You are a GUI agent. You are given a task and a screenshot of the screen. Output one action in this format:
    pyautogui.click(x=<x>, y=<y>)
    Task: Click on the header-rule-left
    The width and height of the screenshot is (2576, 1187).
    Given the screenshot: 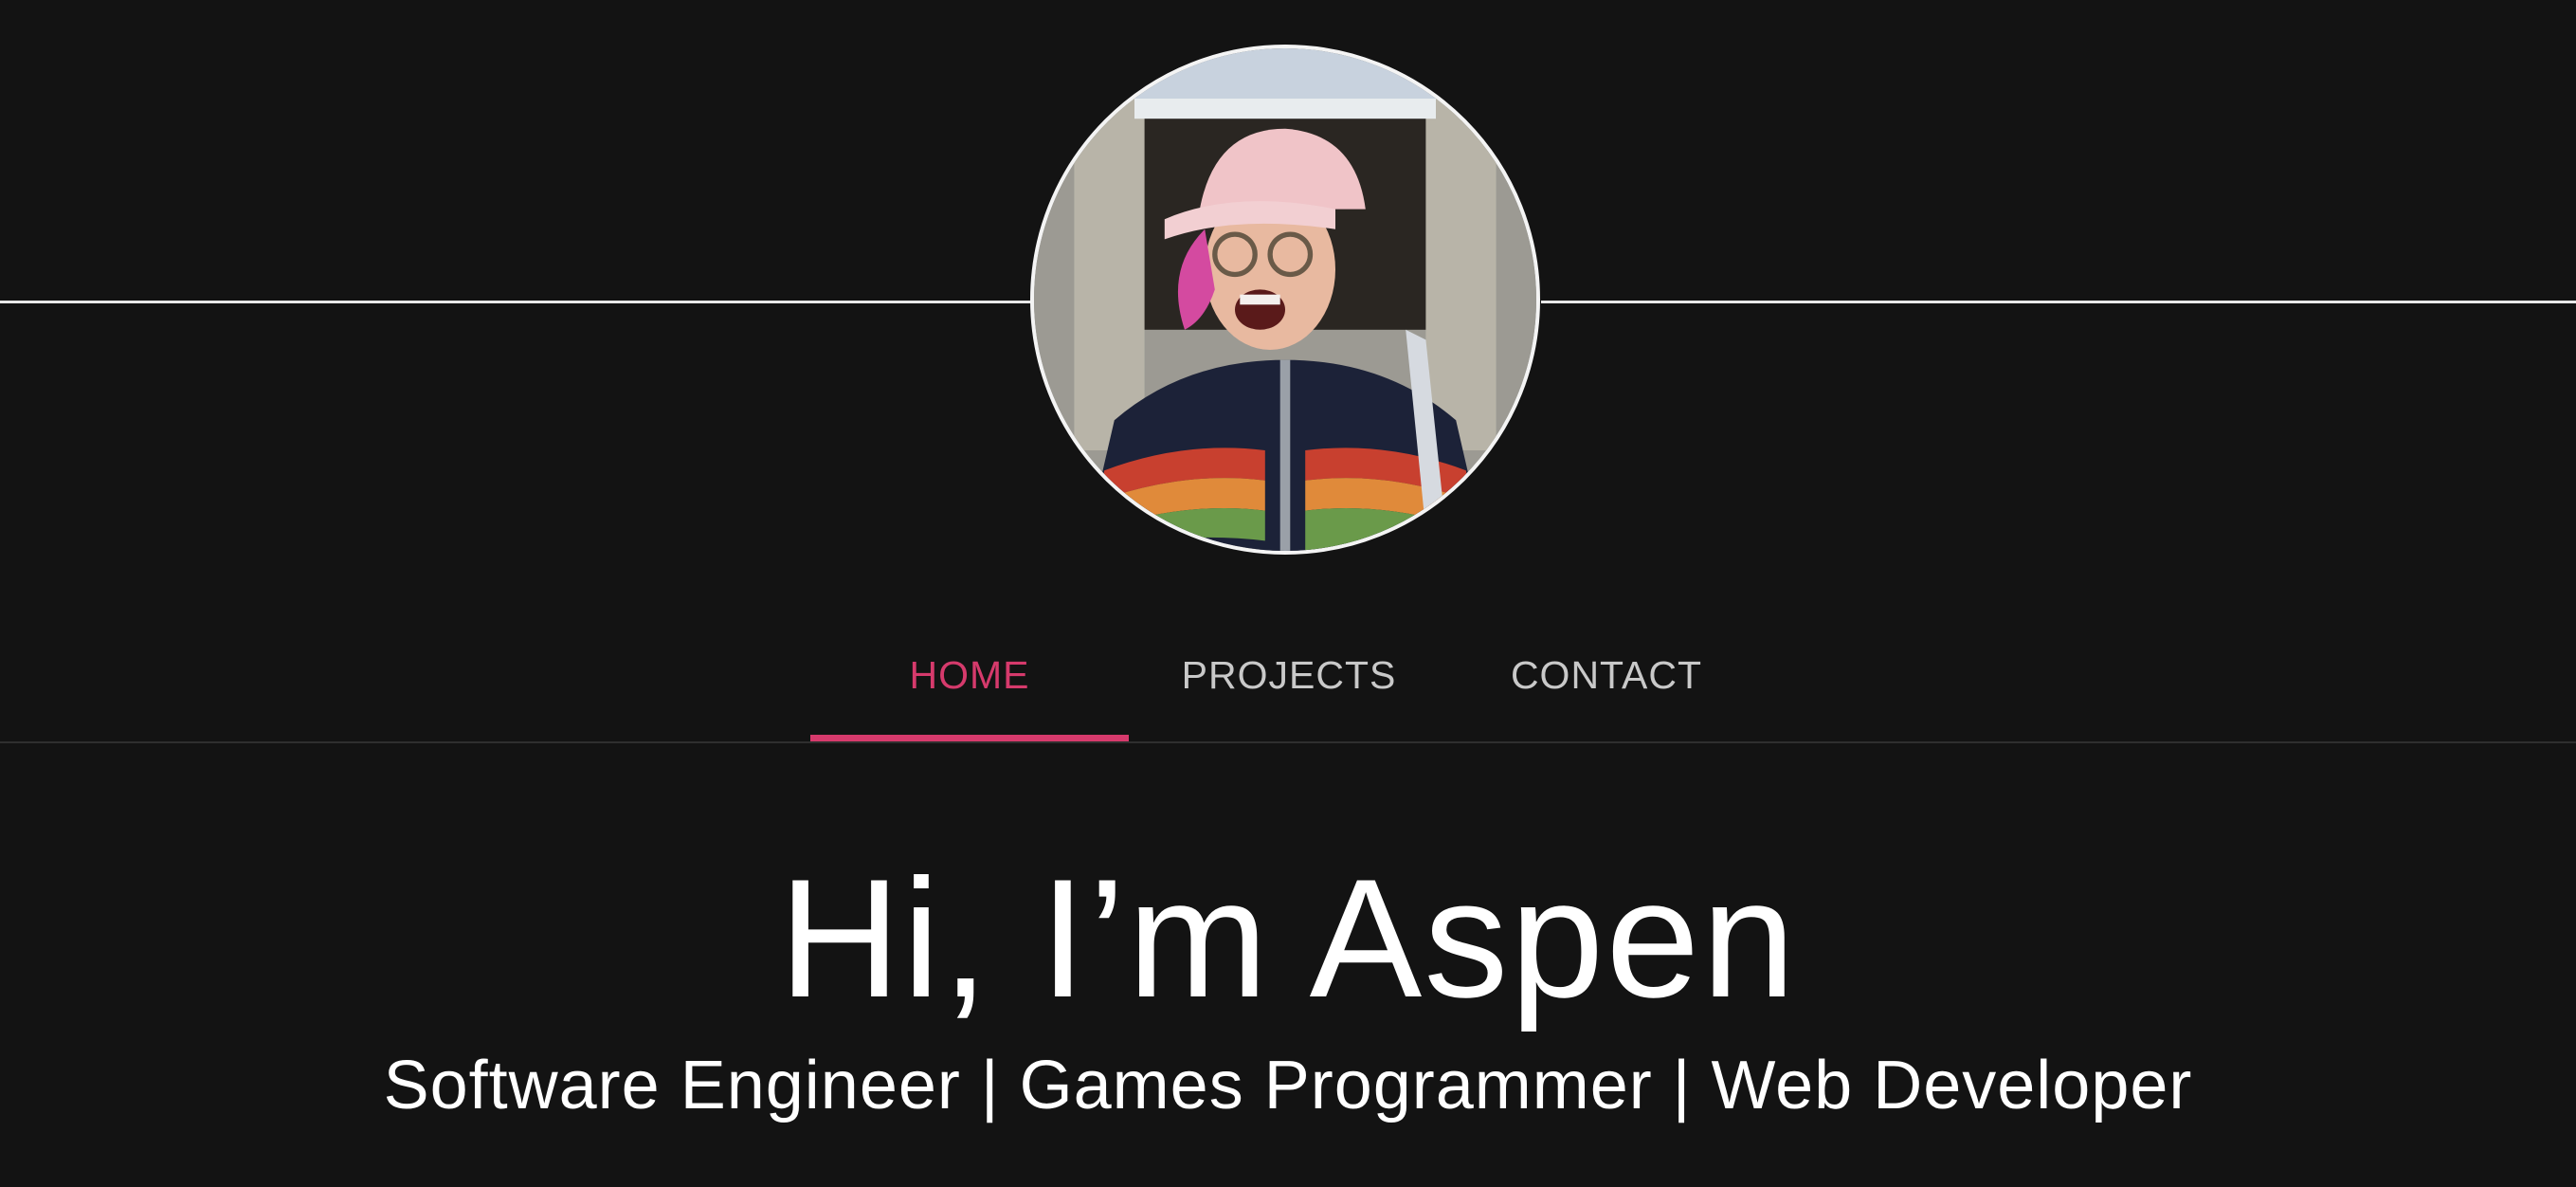 What is the action you would take?
    pyautogui.click(x=516, y=302)
    